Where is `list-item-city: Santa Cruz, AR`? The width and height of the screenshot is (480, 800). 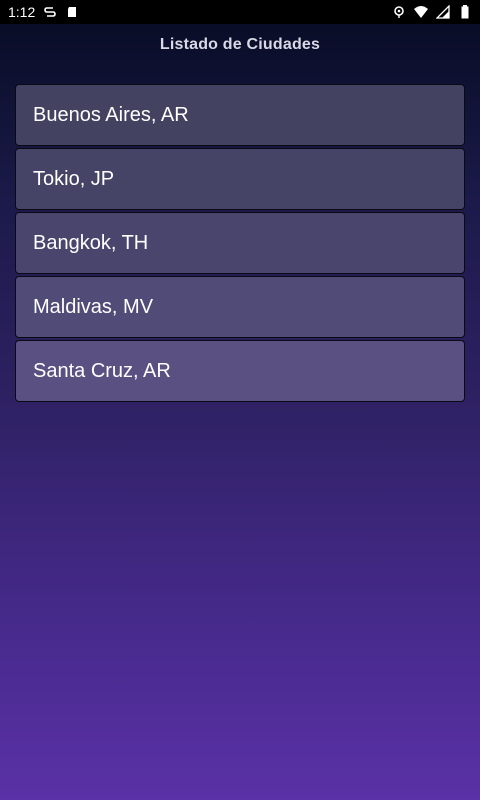
list-item-city: Santa Cruz, AR is located at coordinates (240, 371).